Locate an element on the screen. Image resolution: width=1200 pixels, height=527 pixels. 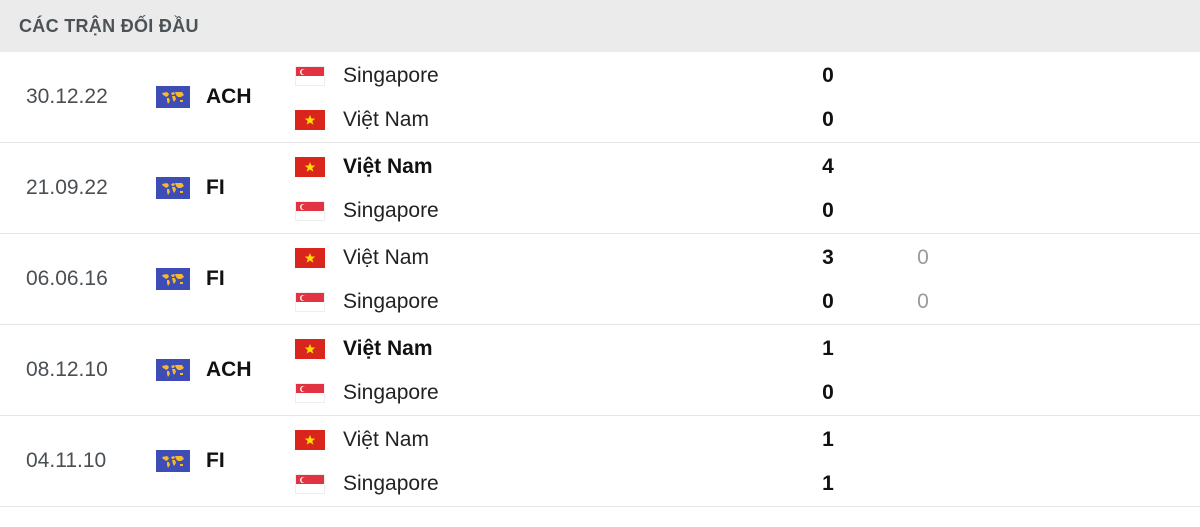
match-date: 04.11.10 is located at coordinates (66, 460).